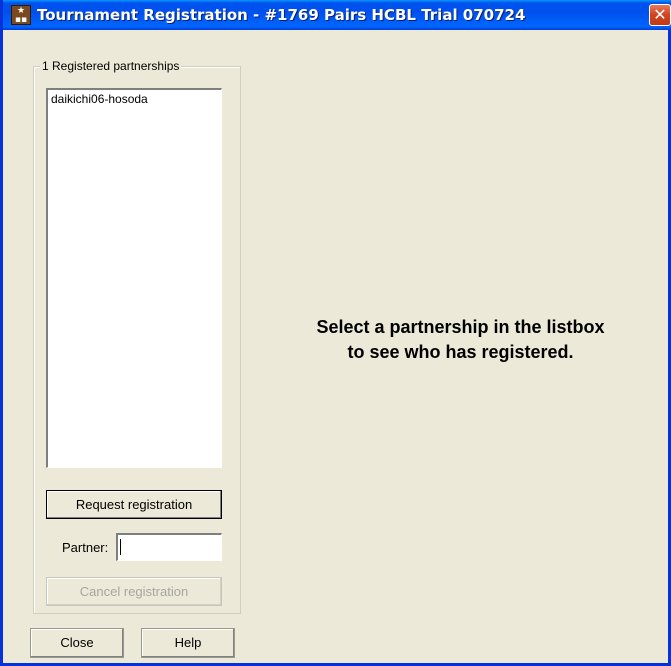  What do you see at coordinates (120, 547) in the screenshot?
I see `text-caret` at bounding box center [120, 547].